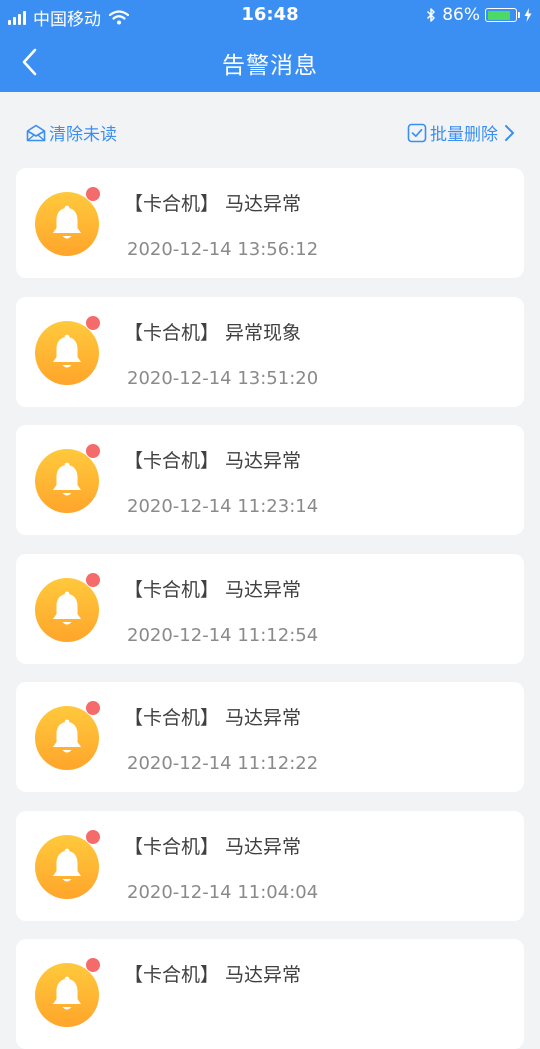  What do you see at coordinates (270, 480) in the screenshot?
I see `message-card: 【卡合机】 马达异常 2020-12-14 11:23:14` at bounding box center [270, 480].